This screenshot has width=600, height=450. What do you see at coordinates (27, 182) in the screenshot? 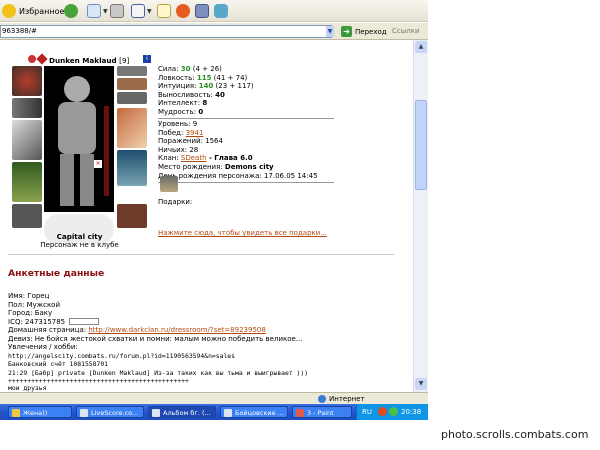
I see `armor-slot` at bounding box center [27, 182].